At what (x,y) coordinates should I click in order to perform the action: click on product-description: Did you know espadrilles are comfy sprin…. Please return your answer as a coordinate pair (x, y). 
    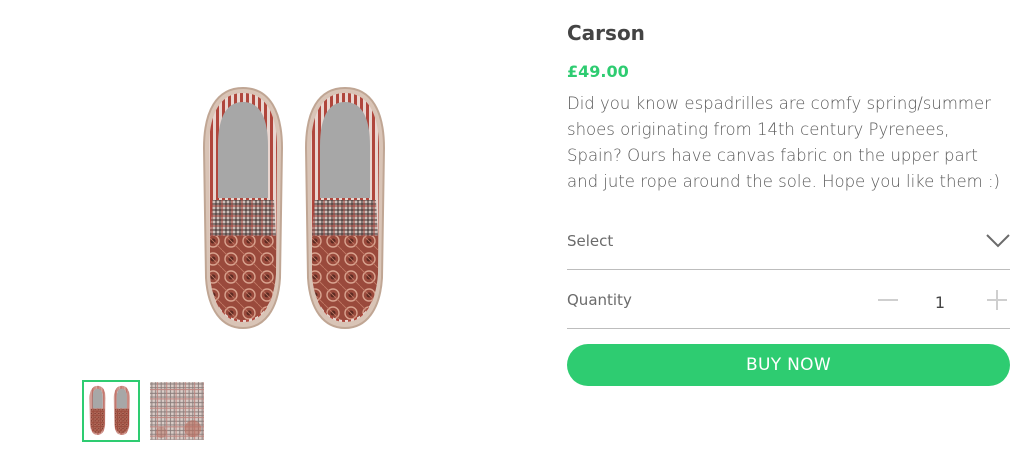
    Looking at the image, I should click on (783, 142).